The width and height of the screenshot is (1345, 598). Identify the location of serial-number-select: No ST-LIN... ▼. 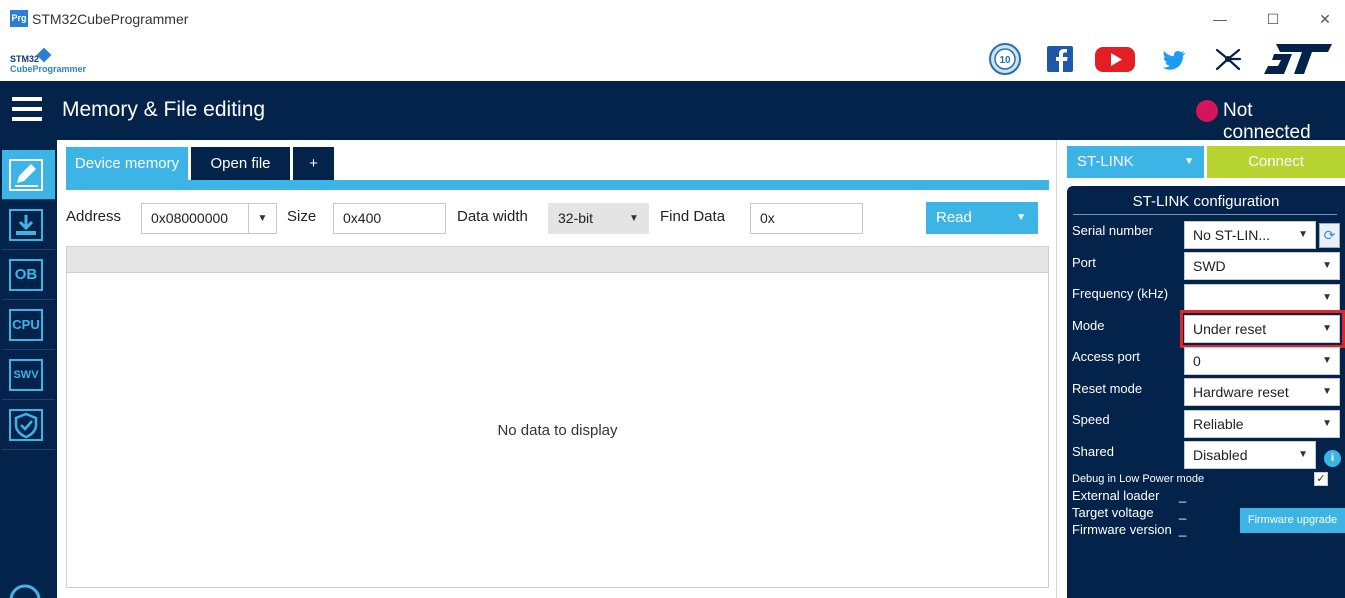
(1250, 235).